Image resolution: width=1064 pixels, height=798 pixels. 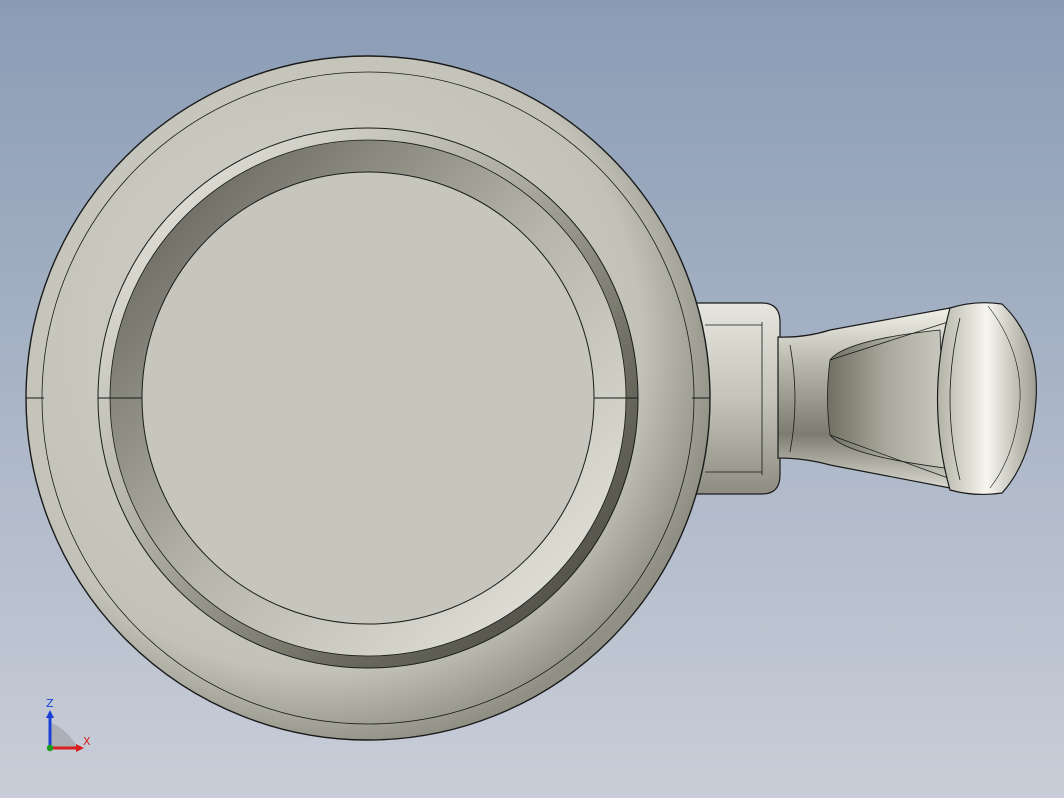 What do you see at coordinates (50, 703) in the screenshot?
I see `z-axis-label: Z` at bounding box center [50, 703].